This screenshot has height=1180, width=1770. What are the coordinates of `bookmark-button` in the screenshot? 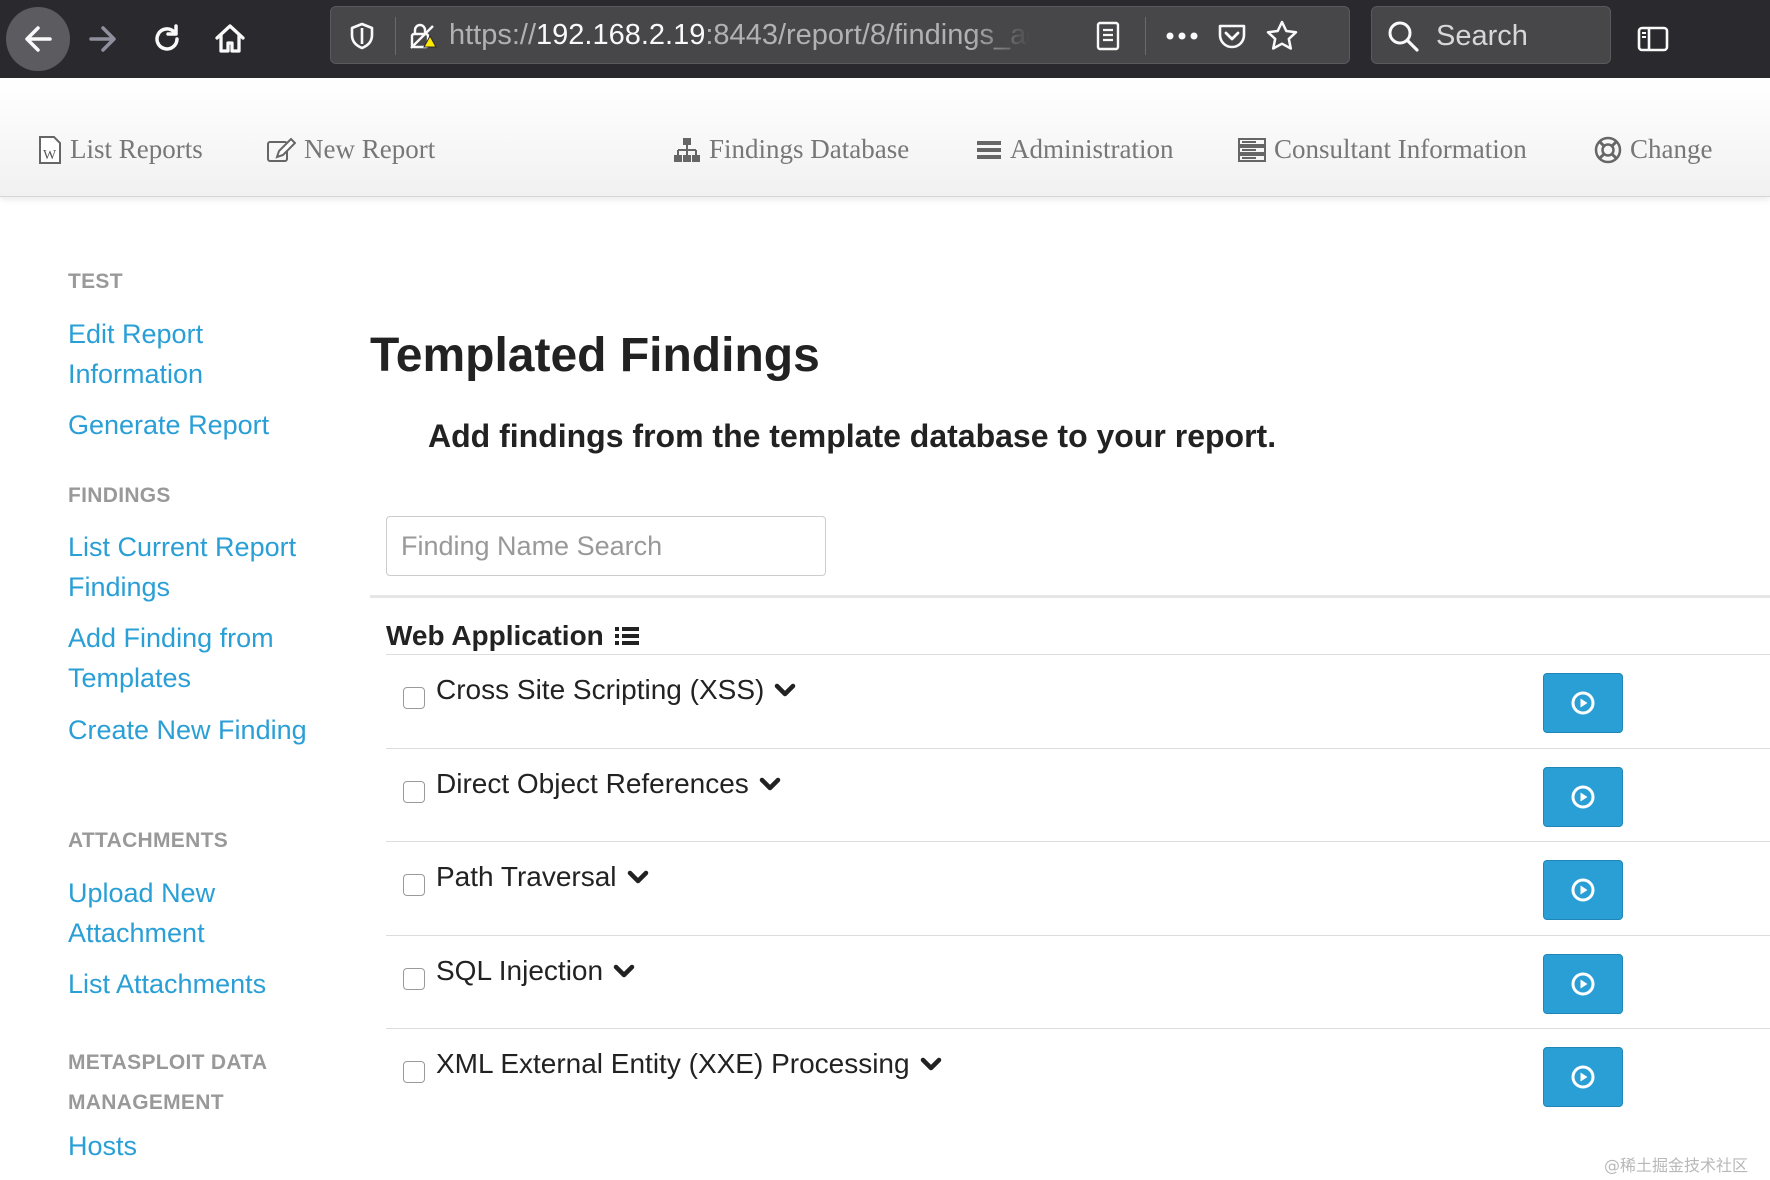 It's located at (1282, 36).